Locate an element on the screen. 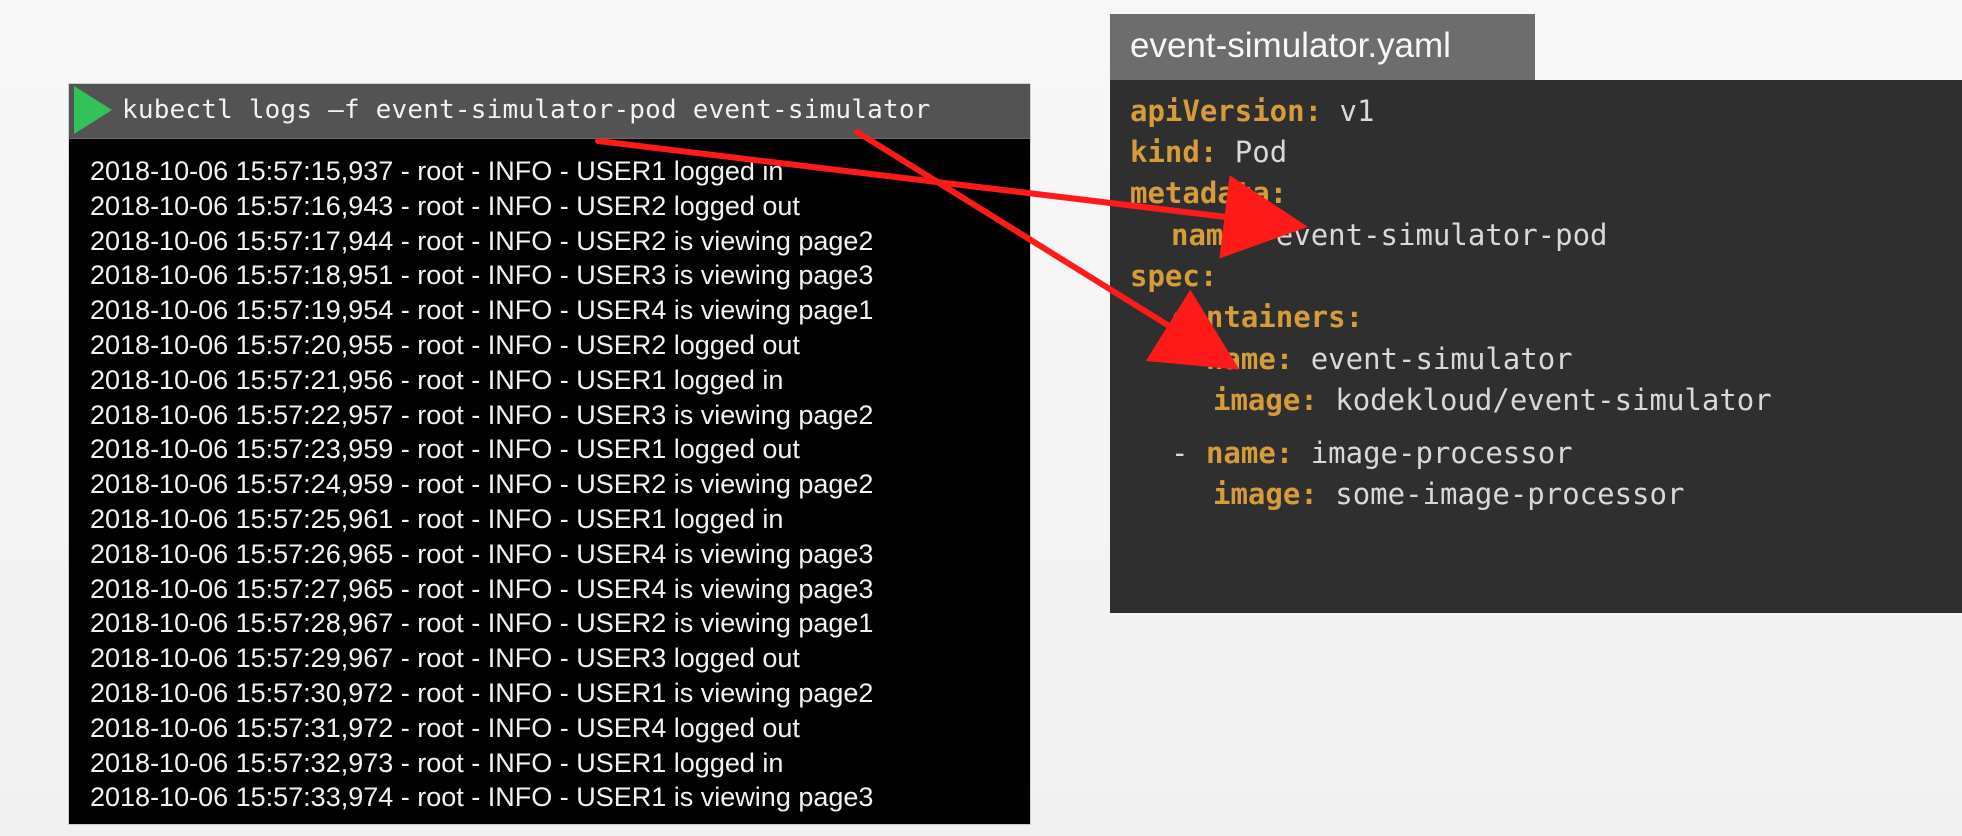 Image resolution: width=1962 pixels, height=836 pixels. yaml-line-metadata: metadata: is located at coordinates (1208, 193).